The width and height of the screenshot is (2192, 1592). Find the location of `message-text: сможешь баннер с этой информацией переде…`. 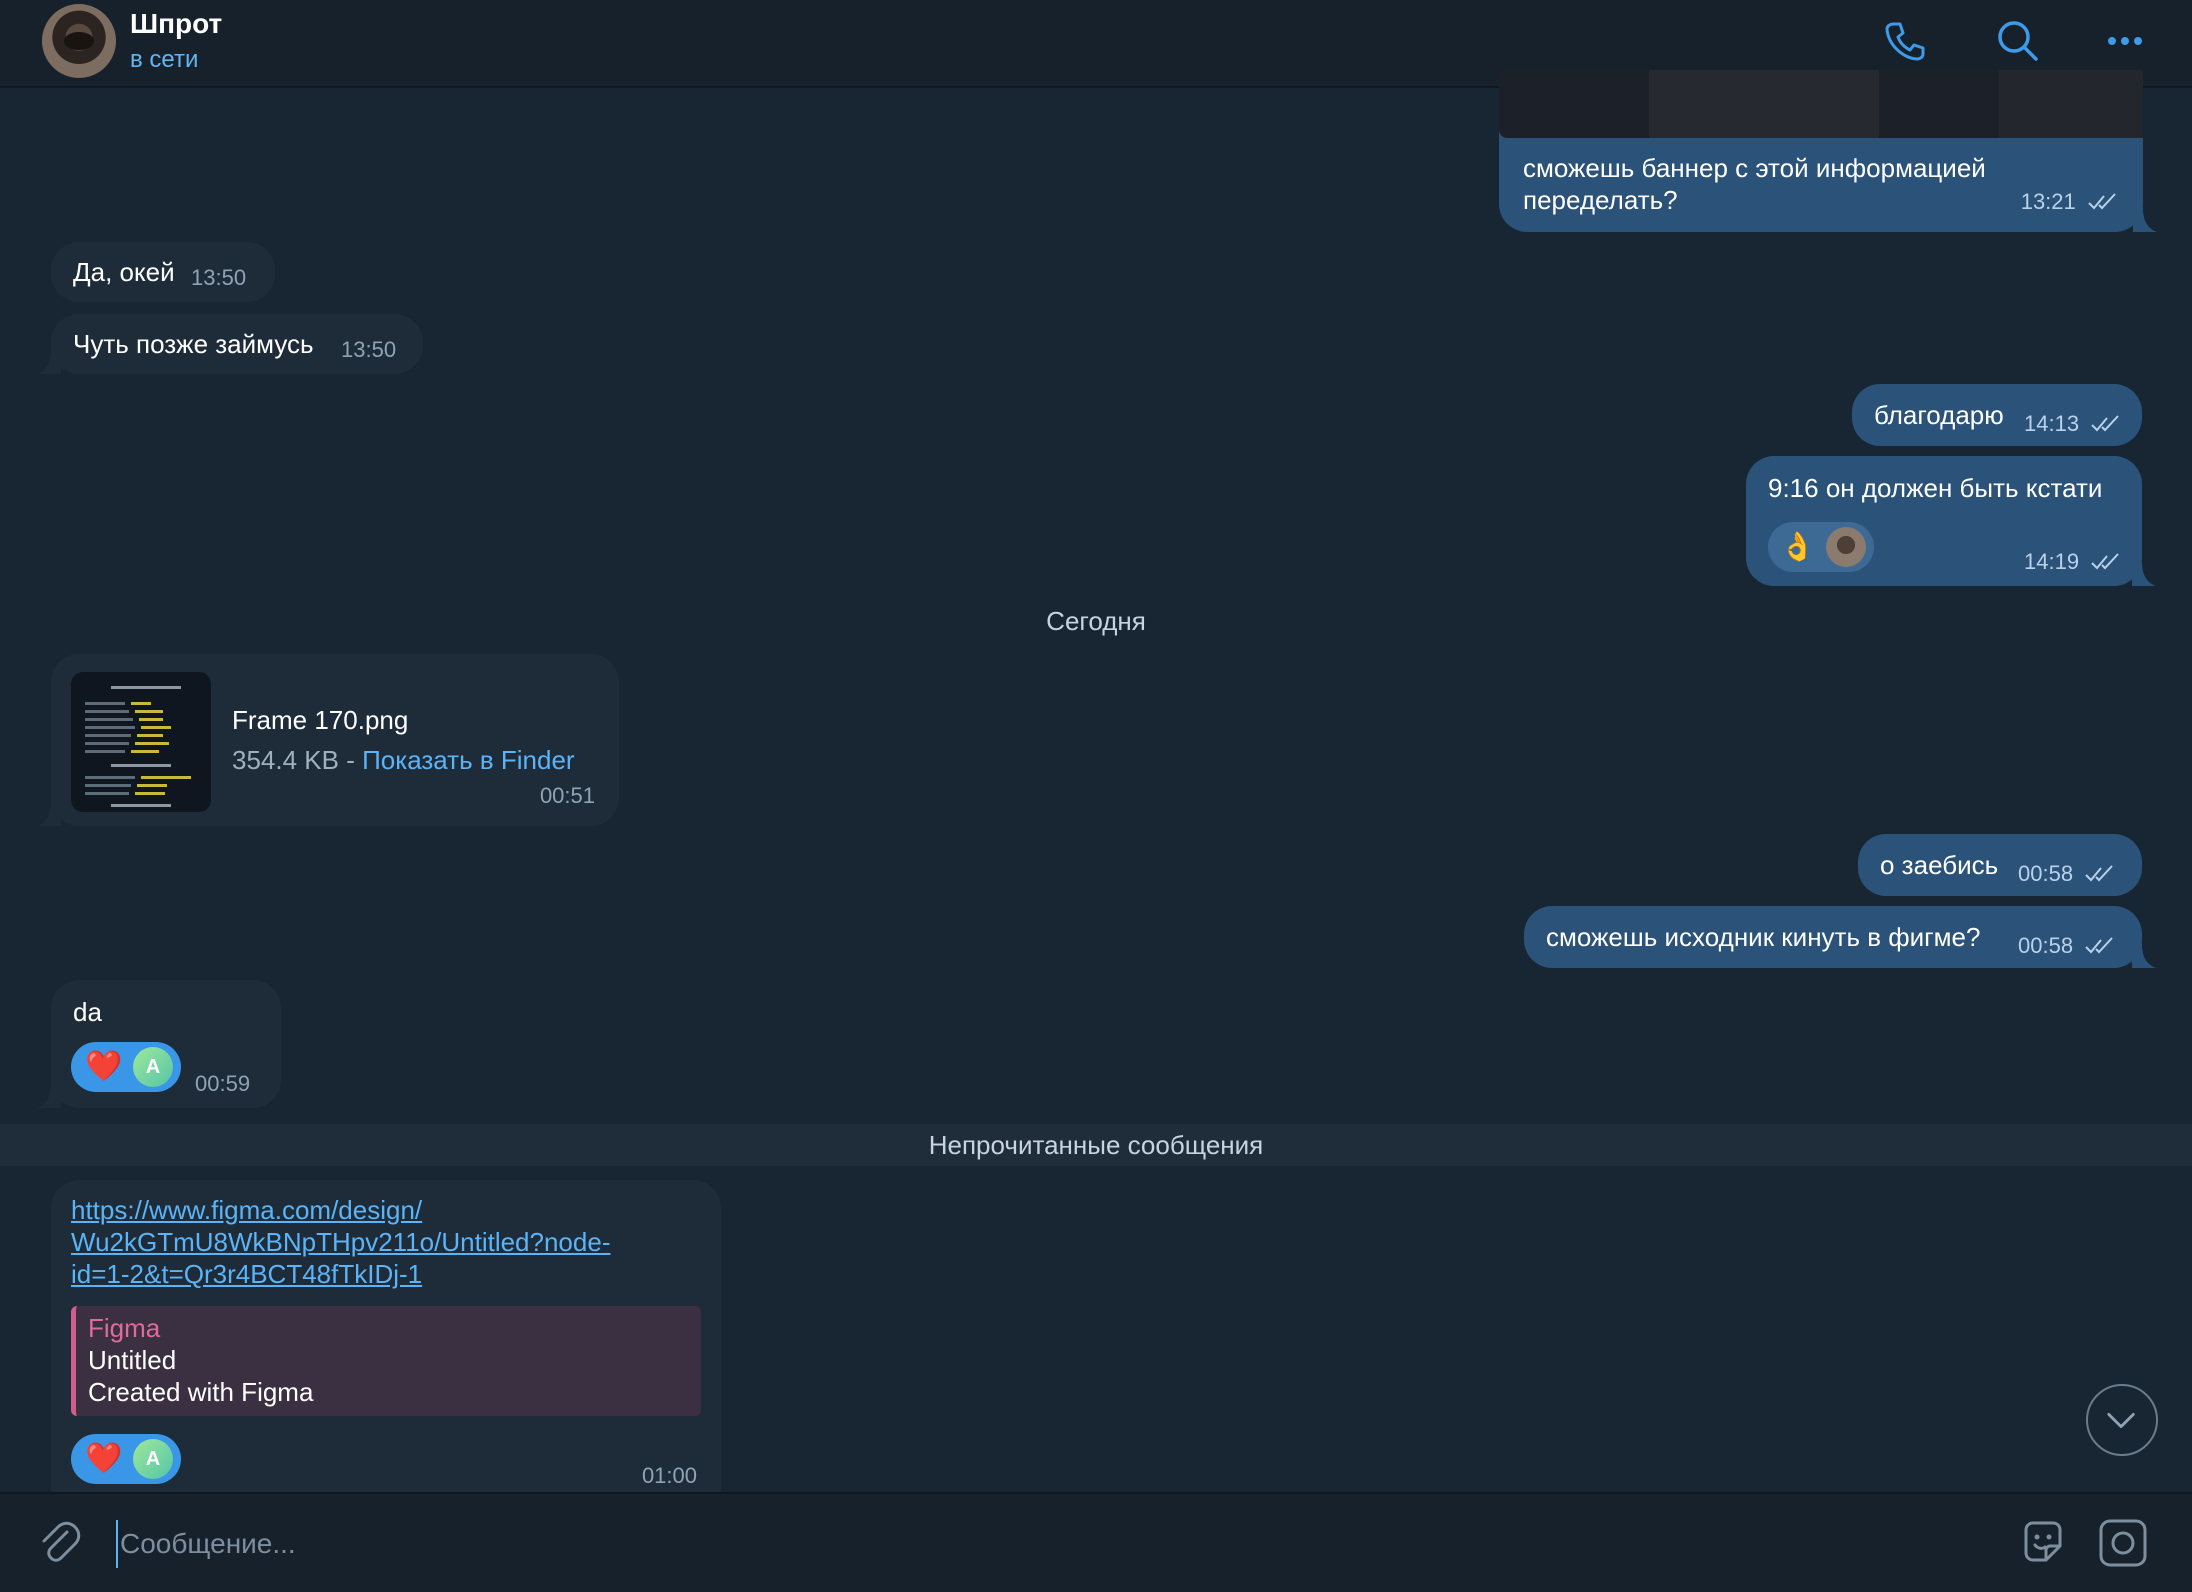

message-text: сможешь баннер с этой информацией переде… is located at coordinates (1754, 184).